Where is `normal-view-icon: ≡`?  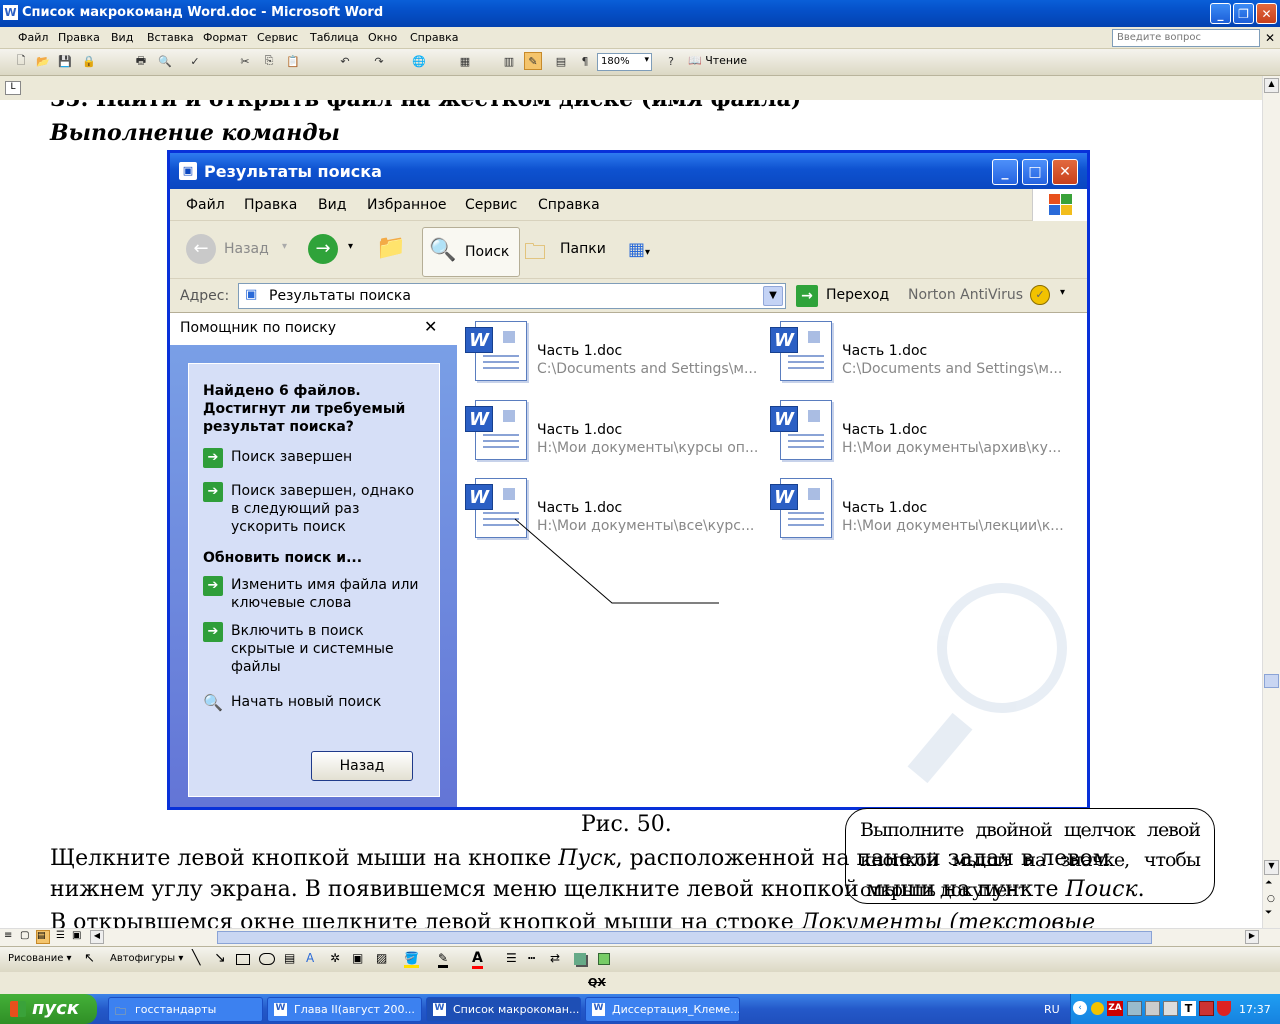
normal-view-icon: ≡ is located at coordinates (8, 935).